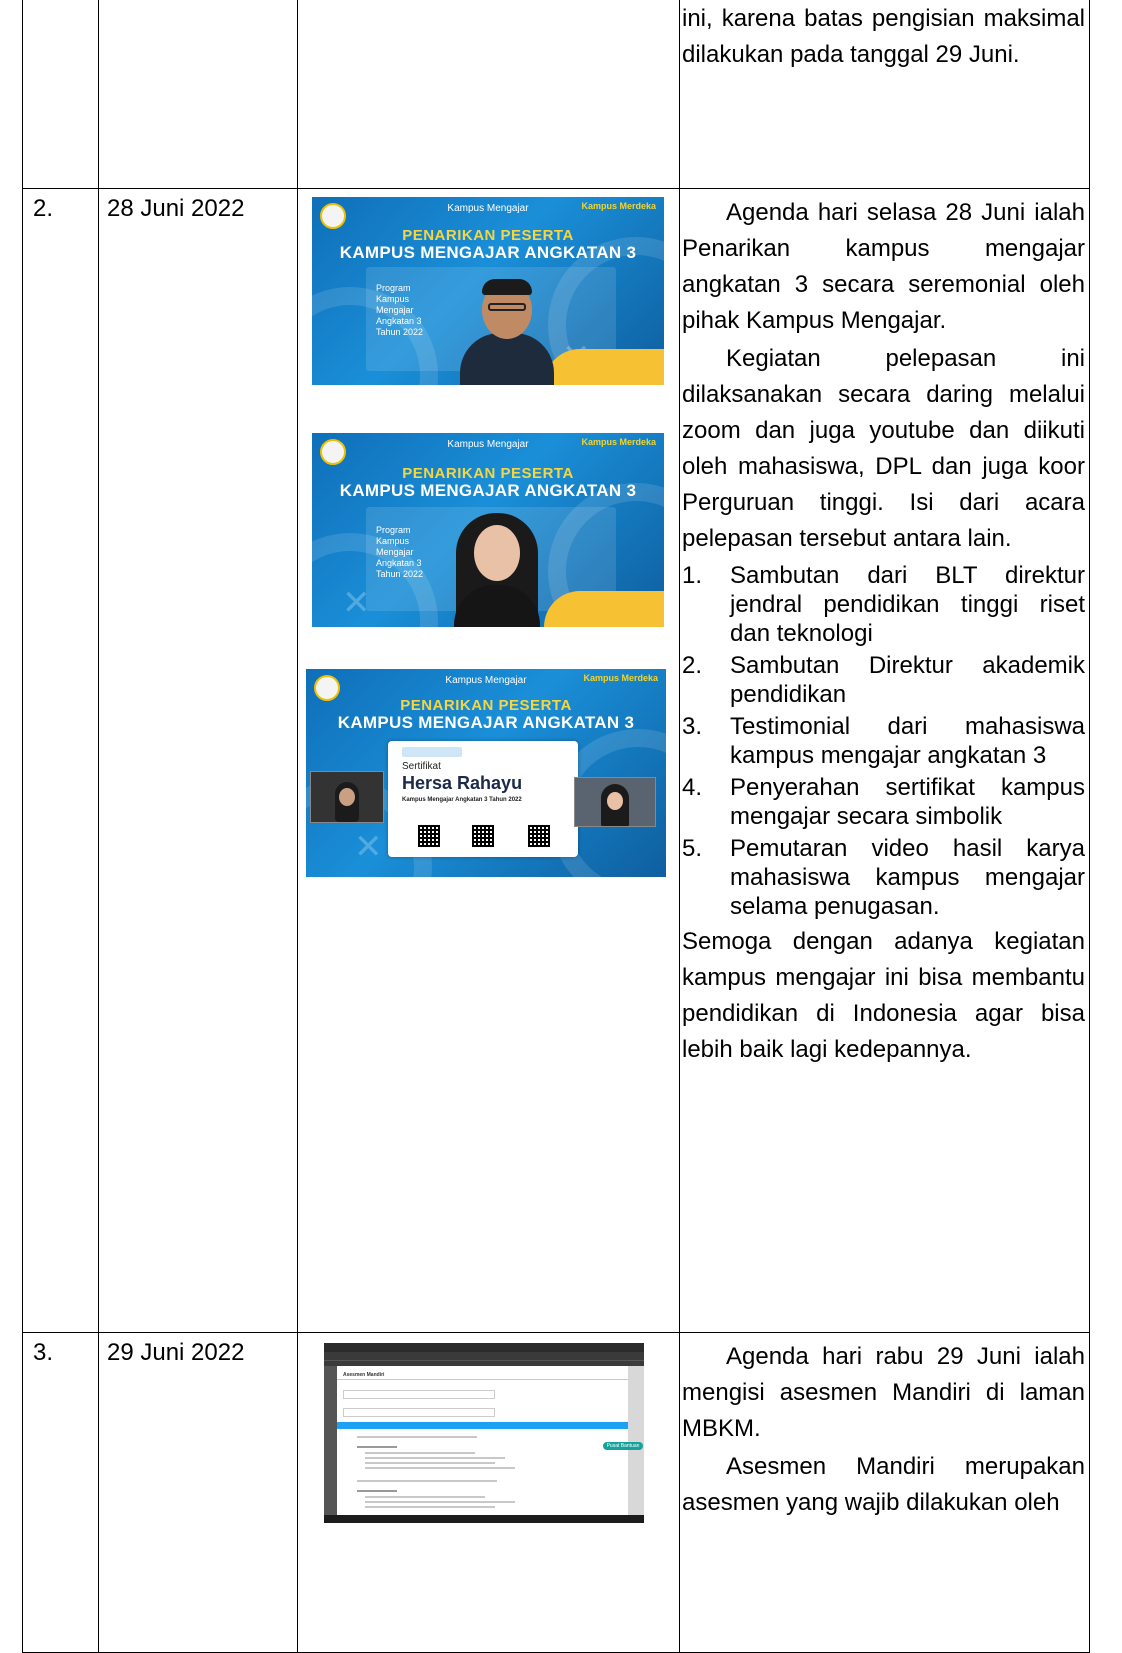 This screenshot has width=1122, height=1653. Describe the element at coordinates (364, 1375) in the screenshot. I see `modal-title: Asesmen Mandiri` at that location.